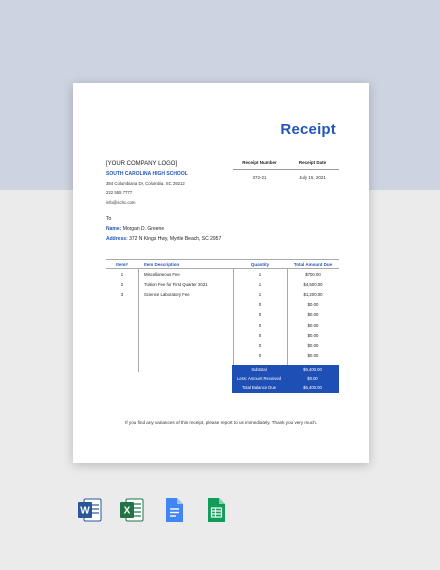 The height and width of the screenshot is (570, 440). I want to click on recipient-name-line: Name: Morgan D. Greene, so click(163, 229).